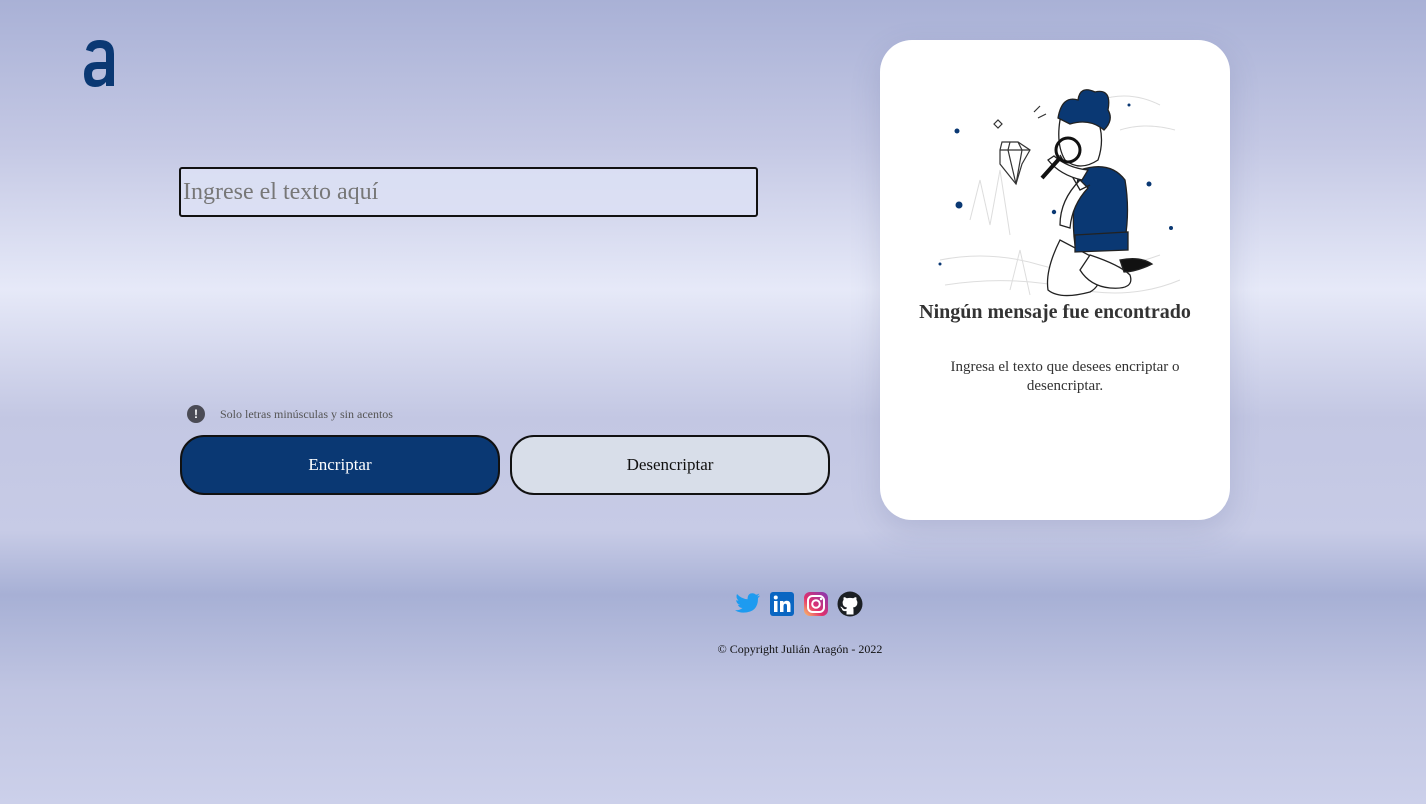  Describe the element at coordinates (799, 604) in the screenshot. I see `social-links` at that location.